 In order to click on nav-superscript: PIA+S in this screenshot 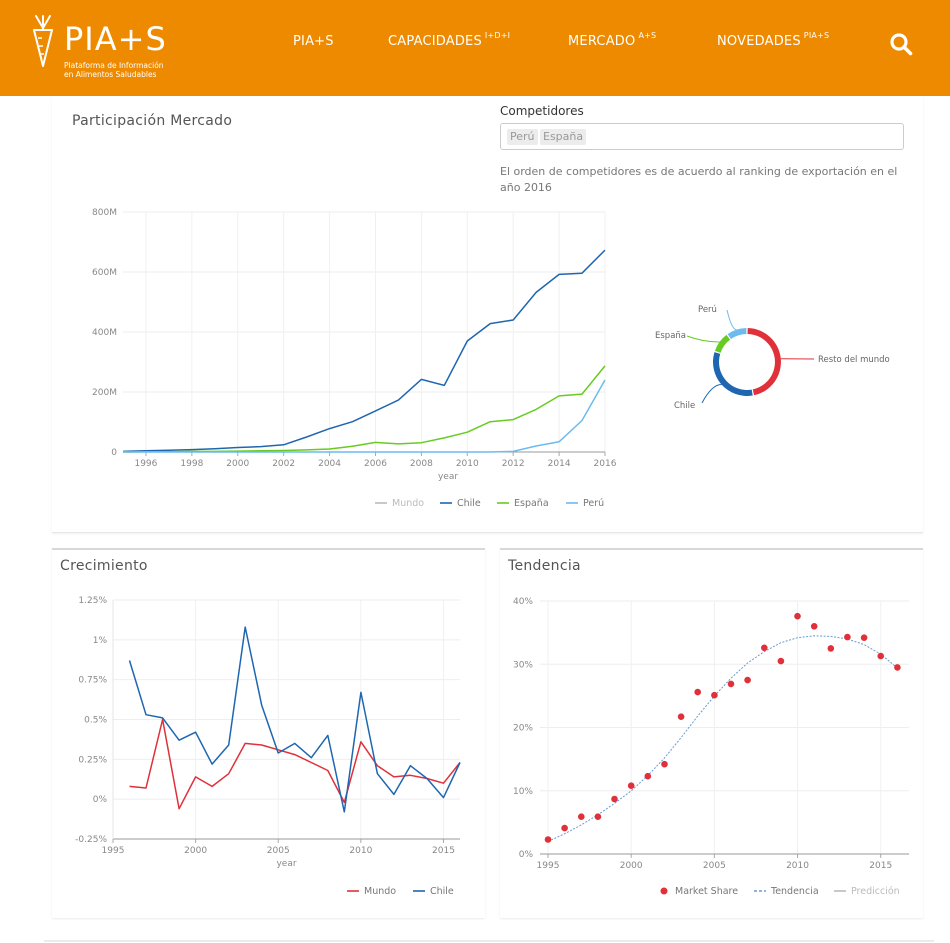, I will do `click(816, 35)`.